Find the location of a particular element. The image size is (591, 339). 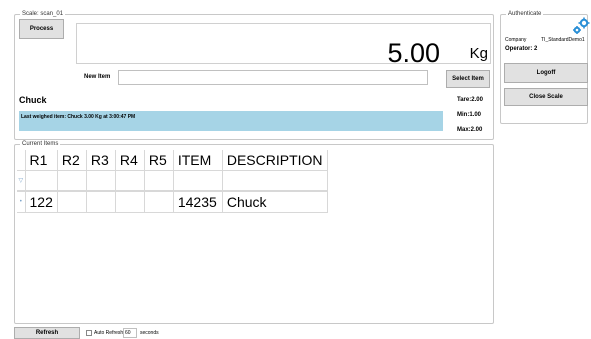

column-header-r3: R3 is located at coordinates (101, 160).